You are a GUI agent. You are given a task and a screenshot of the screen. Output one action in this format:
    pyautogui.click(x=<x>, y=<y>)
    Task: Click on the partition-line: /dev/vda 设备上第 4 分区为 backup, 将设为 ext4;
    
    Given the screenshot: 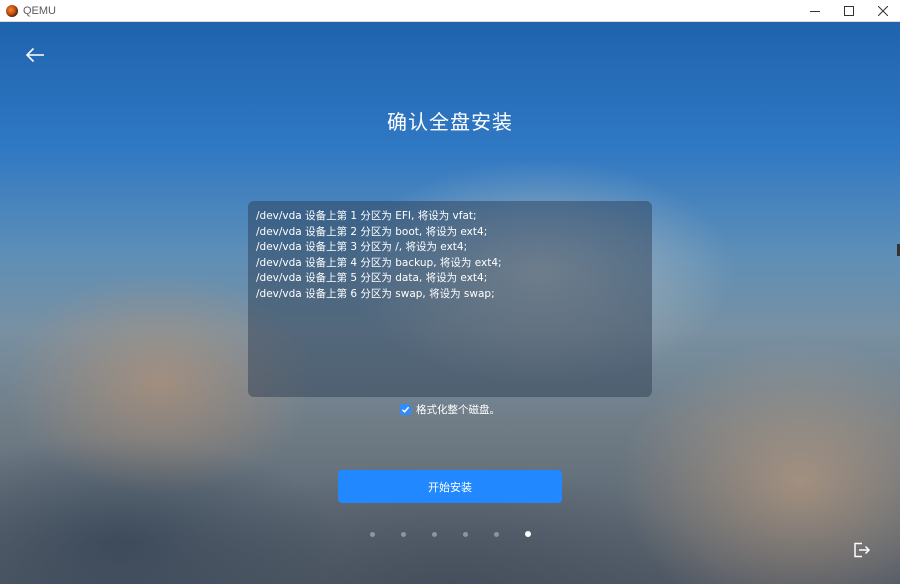 What is the action you would take?
    pyautogui.click(x=379, y=262)
    